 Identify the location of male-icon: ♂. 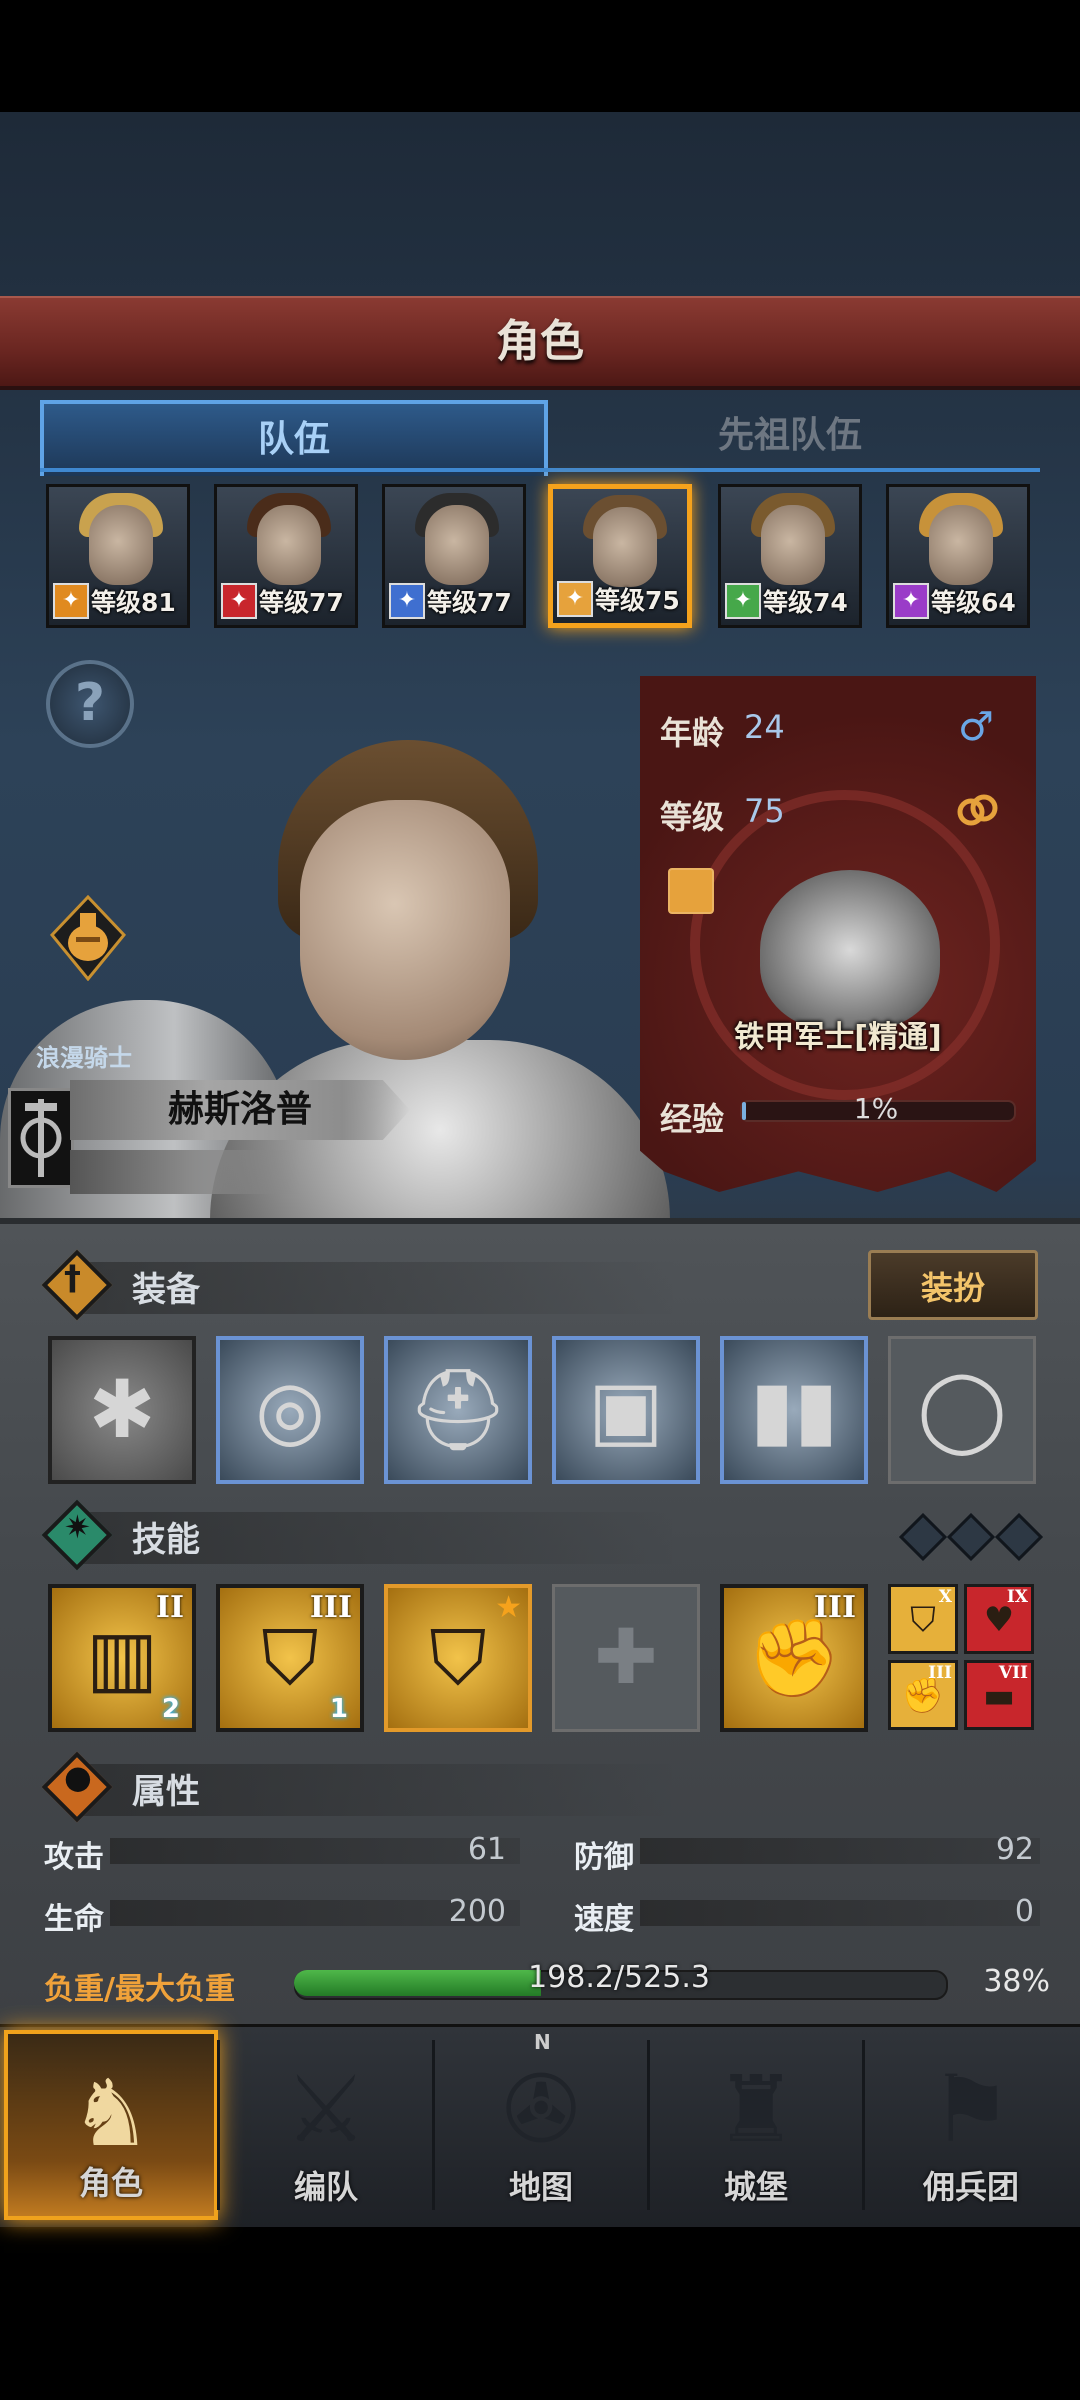
(976, 727).